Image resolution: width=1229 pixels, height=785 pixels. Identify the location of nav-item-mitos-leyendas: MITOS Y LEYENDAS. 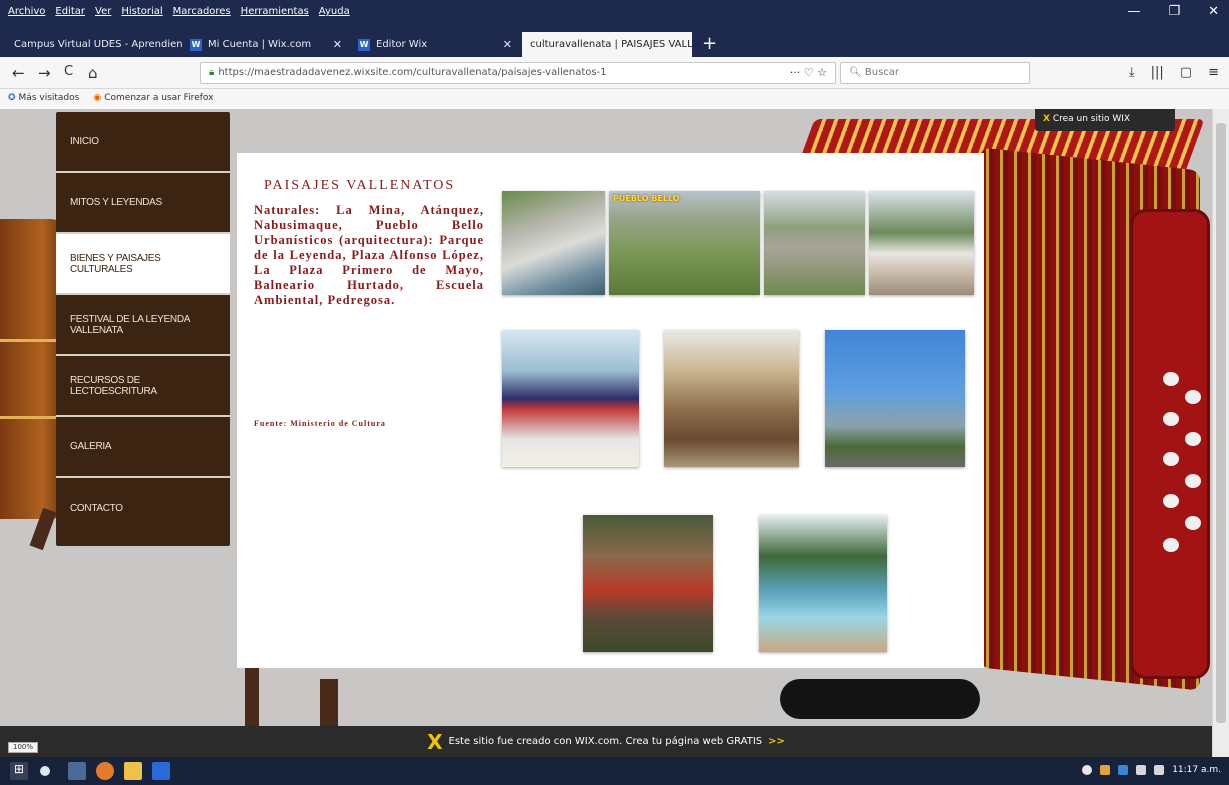
(143, 203).